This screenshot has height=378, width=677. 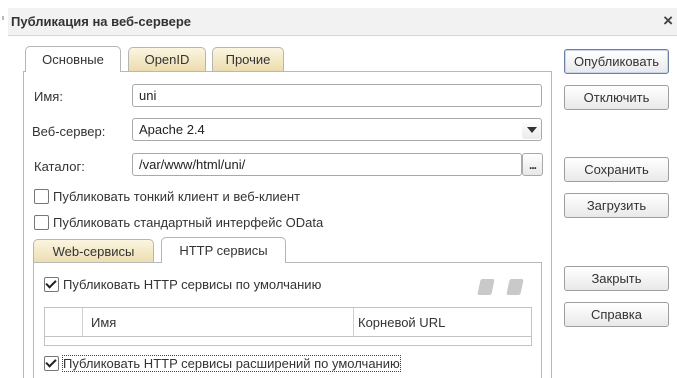 I want to click on column-name-label: Имя, so click(x=104, y=322).